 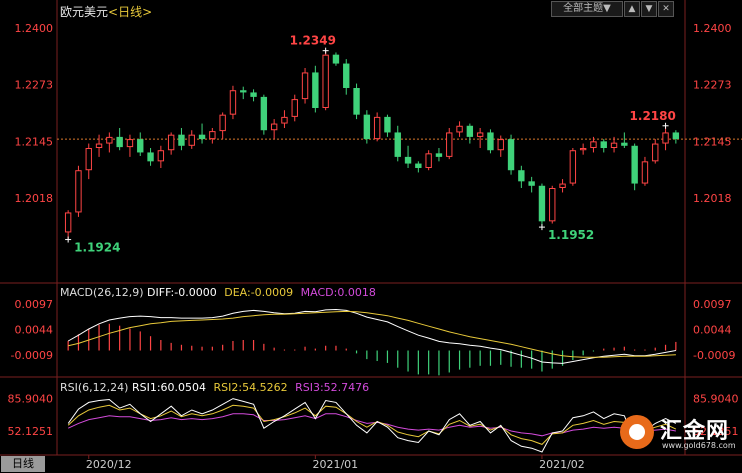 I want to click on arrow-down-icon: ▼, so click(x=649, y=9).